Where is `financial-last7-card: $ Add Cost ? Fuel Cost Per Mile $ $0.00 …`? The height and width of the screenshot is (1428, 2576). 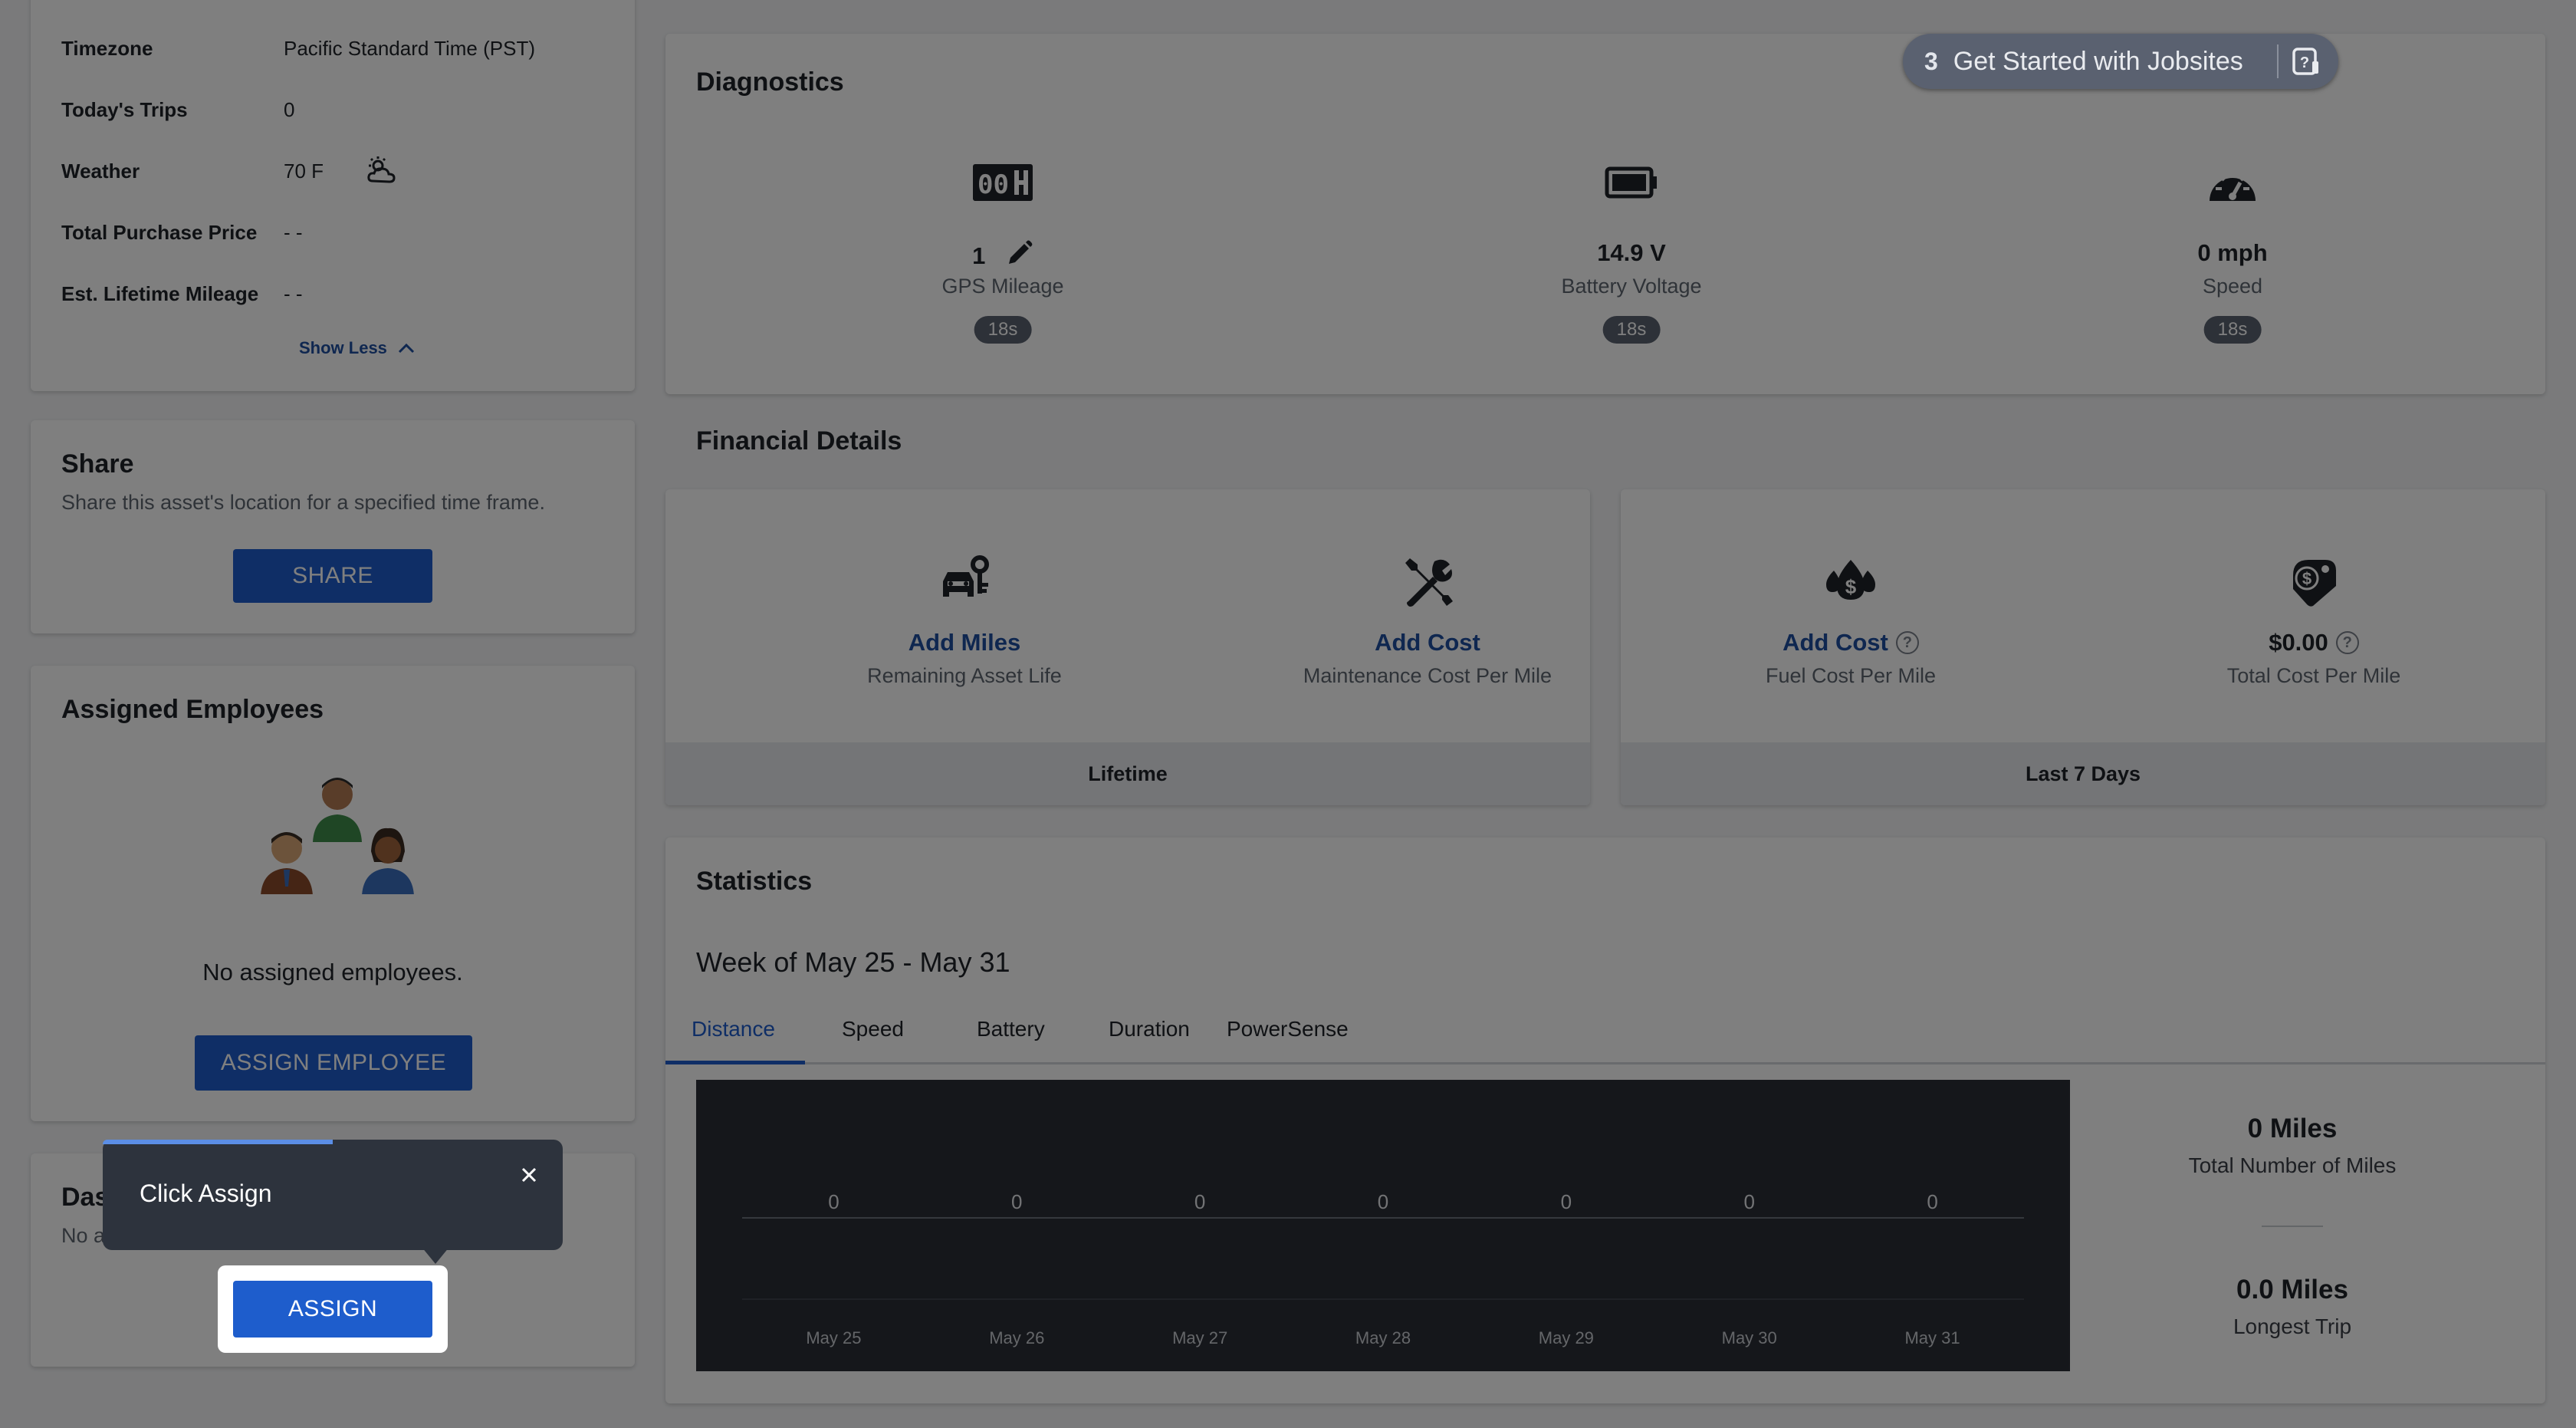
financial-last7-card: $ Add Cost ? Fuel Cost Per Mile $ $0.00 … is located at coordinates (2083, 647).